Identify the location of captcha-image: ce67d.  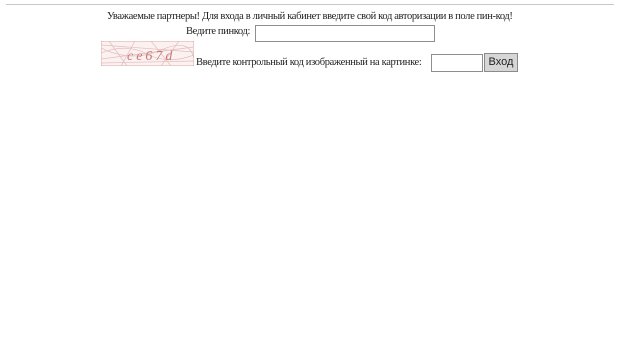
(147, 53).